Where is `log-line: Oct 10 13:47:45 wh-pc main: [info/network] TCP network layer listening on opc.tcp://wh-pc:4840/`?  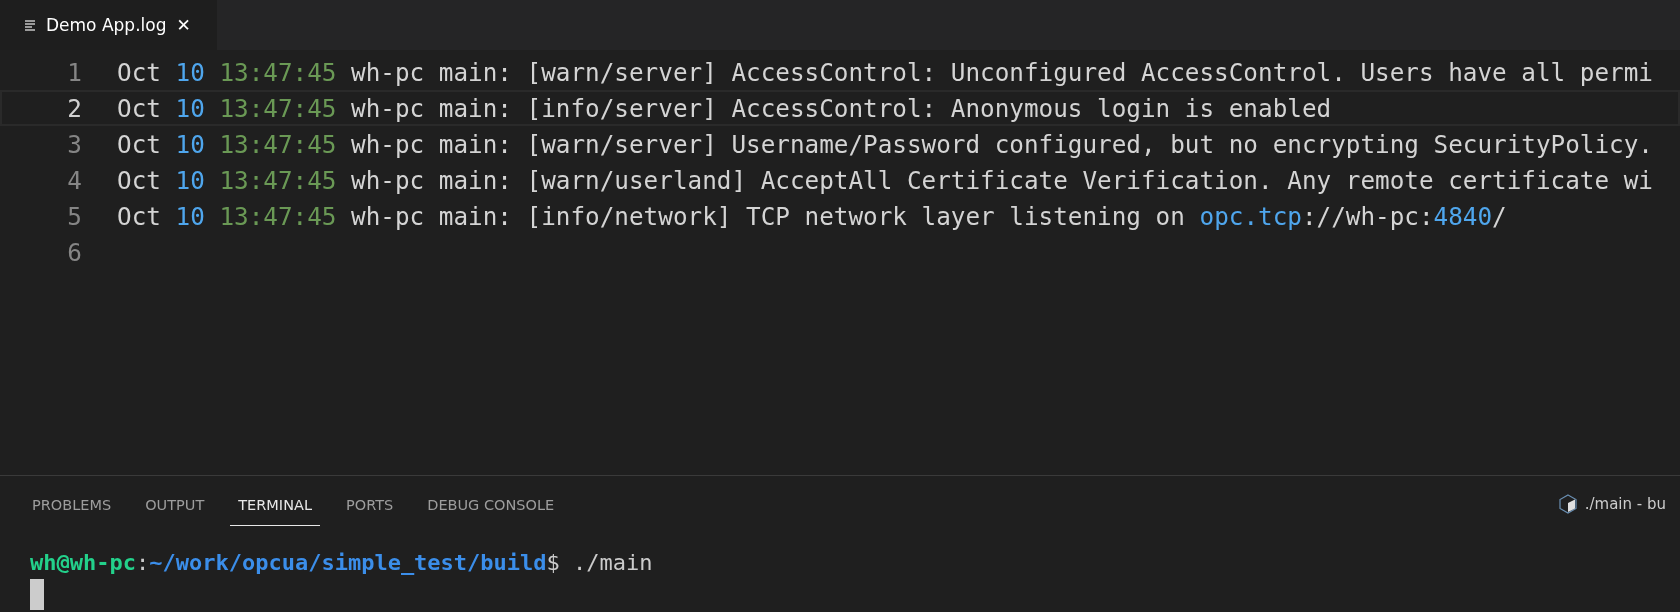
log-line: Oct 10 13:47:45 wh-pc main: [info/network] TCP network layer listening on opc.tcp://wh-pc:4840/ is located at coordinates (812, 216).